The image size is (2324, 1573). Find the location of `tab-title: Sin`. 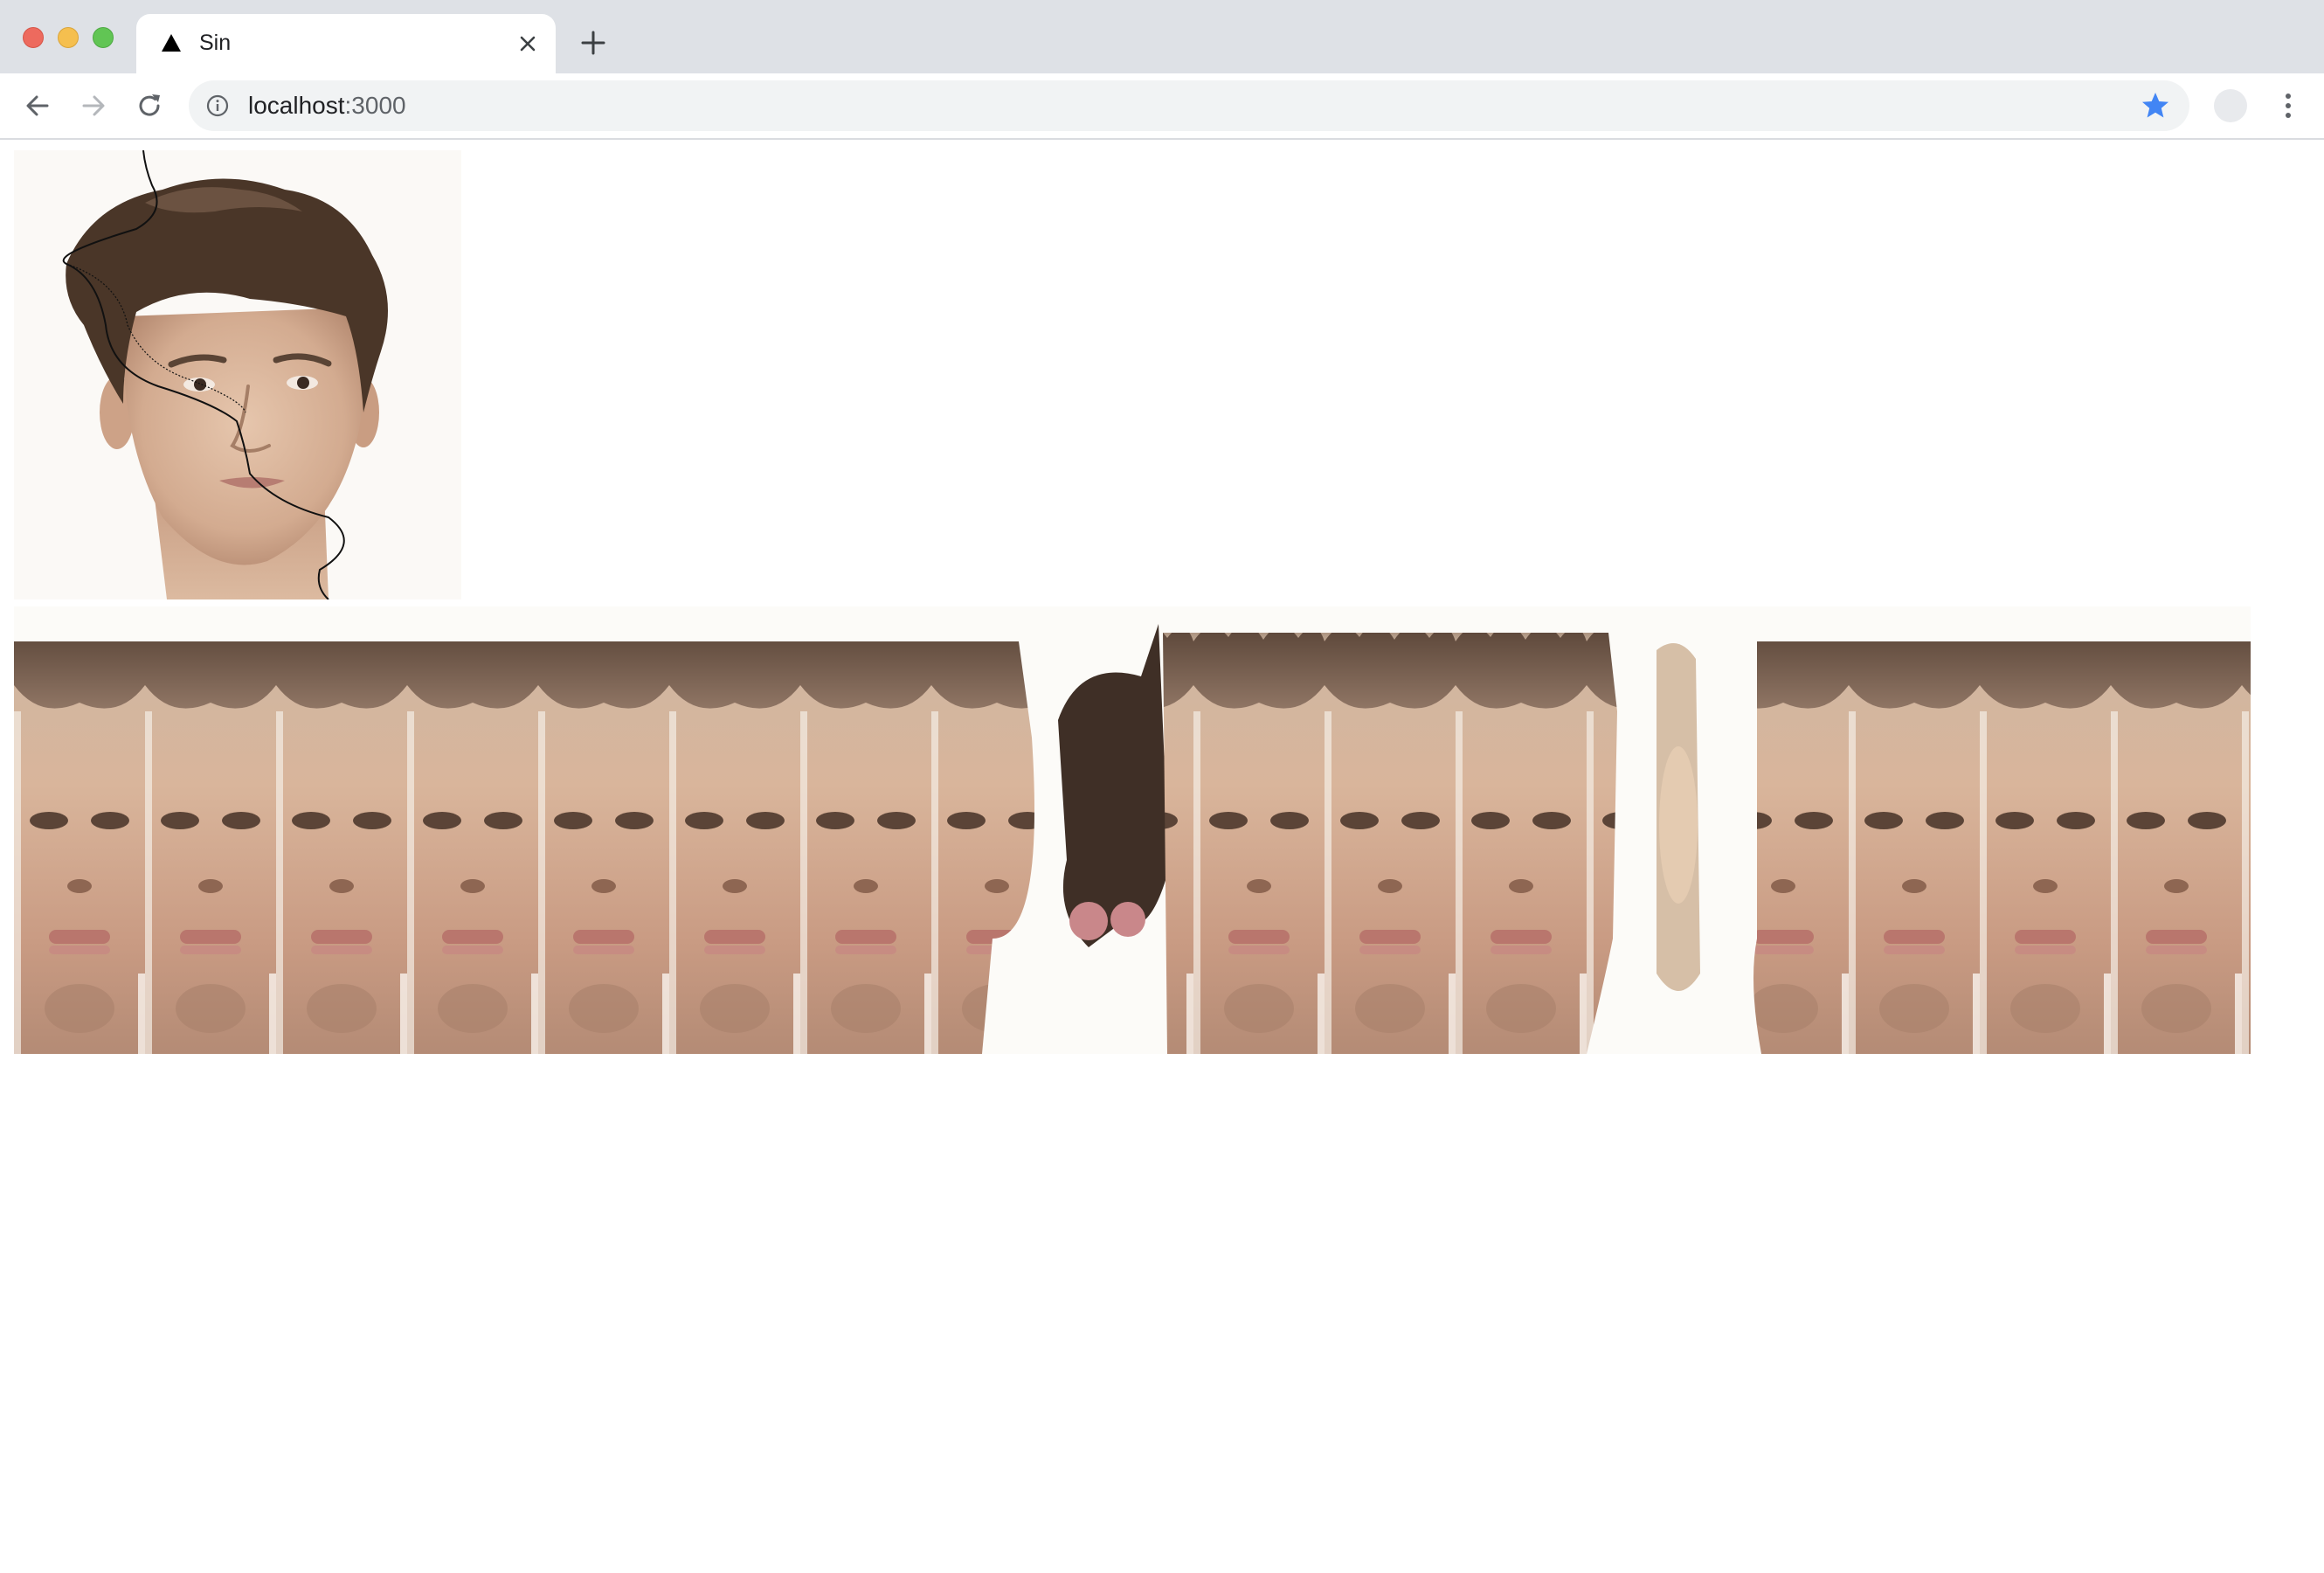

tab-title: Sin is located at coordinates (216, 43).